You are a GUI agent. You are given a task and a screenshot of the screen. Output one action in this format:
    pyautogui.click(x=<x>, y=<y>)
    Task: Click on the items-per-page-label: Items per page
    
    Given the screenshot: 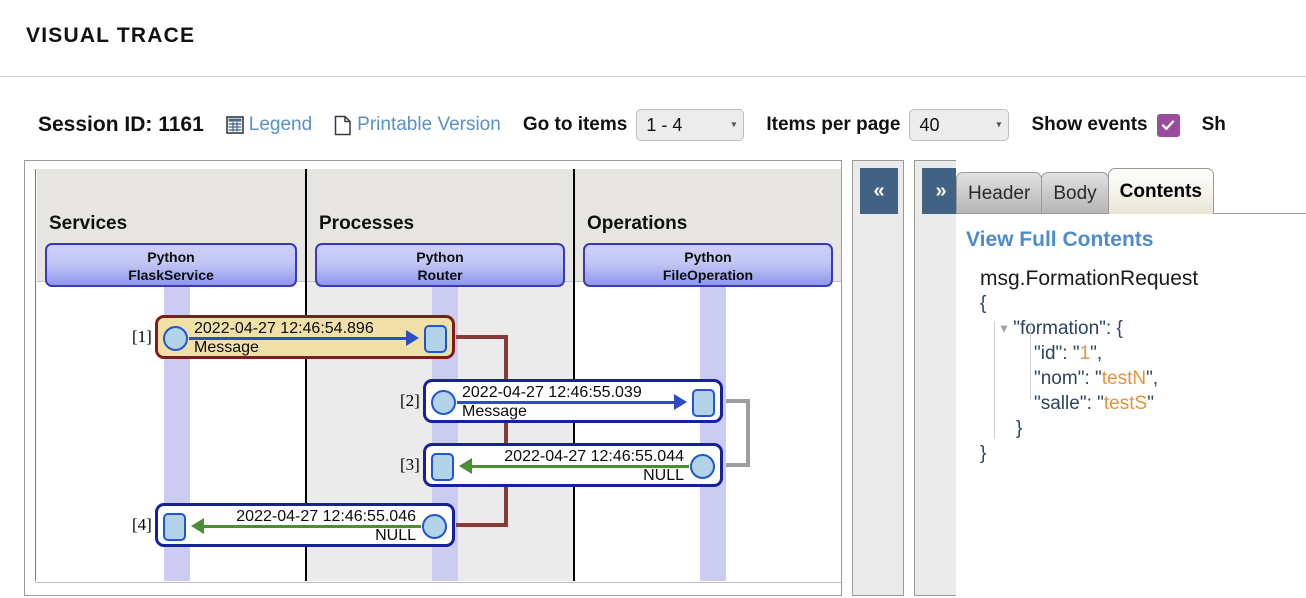 What is the action you would take?
    pyautogui.click(x=833, y=124)
    